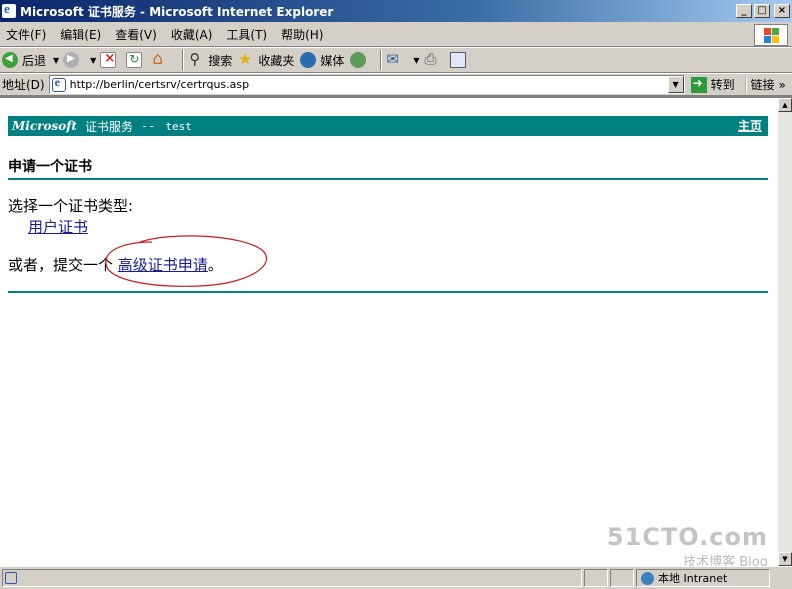 The height and width of the screenshot is (589, 792). What do you see at coordinates (246, 59) in the screenshot?
I see `star-icon` at bounding box center [246, 59].